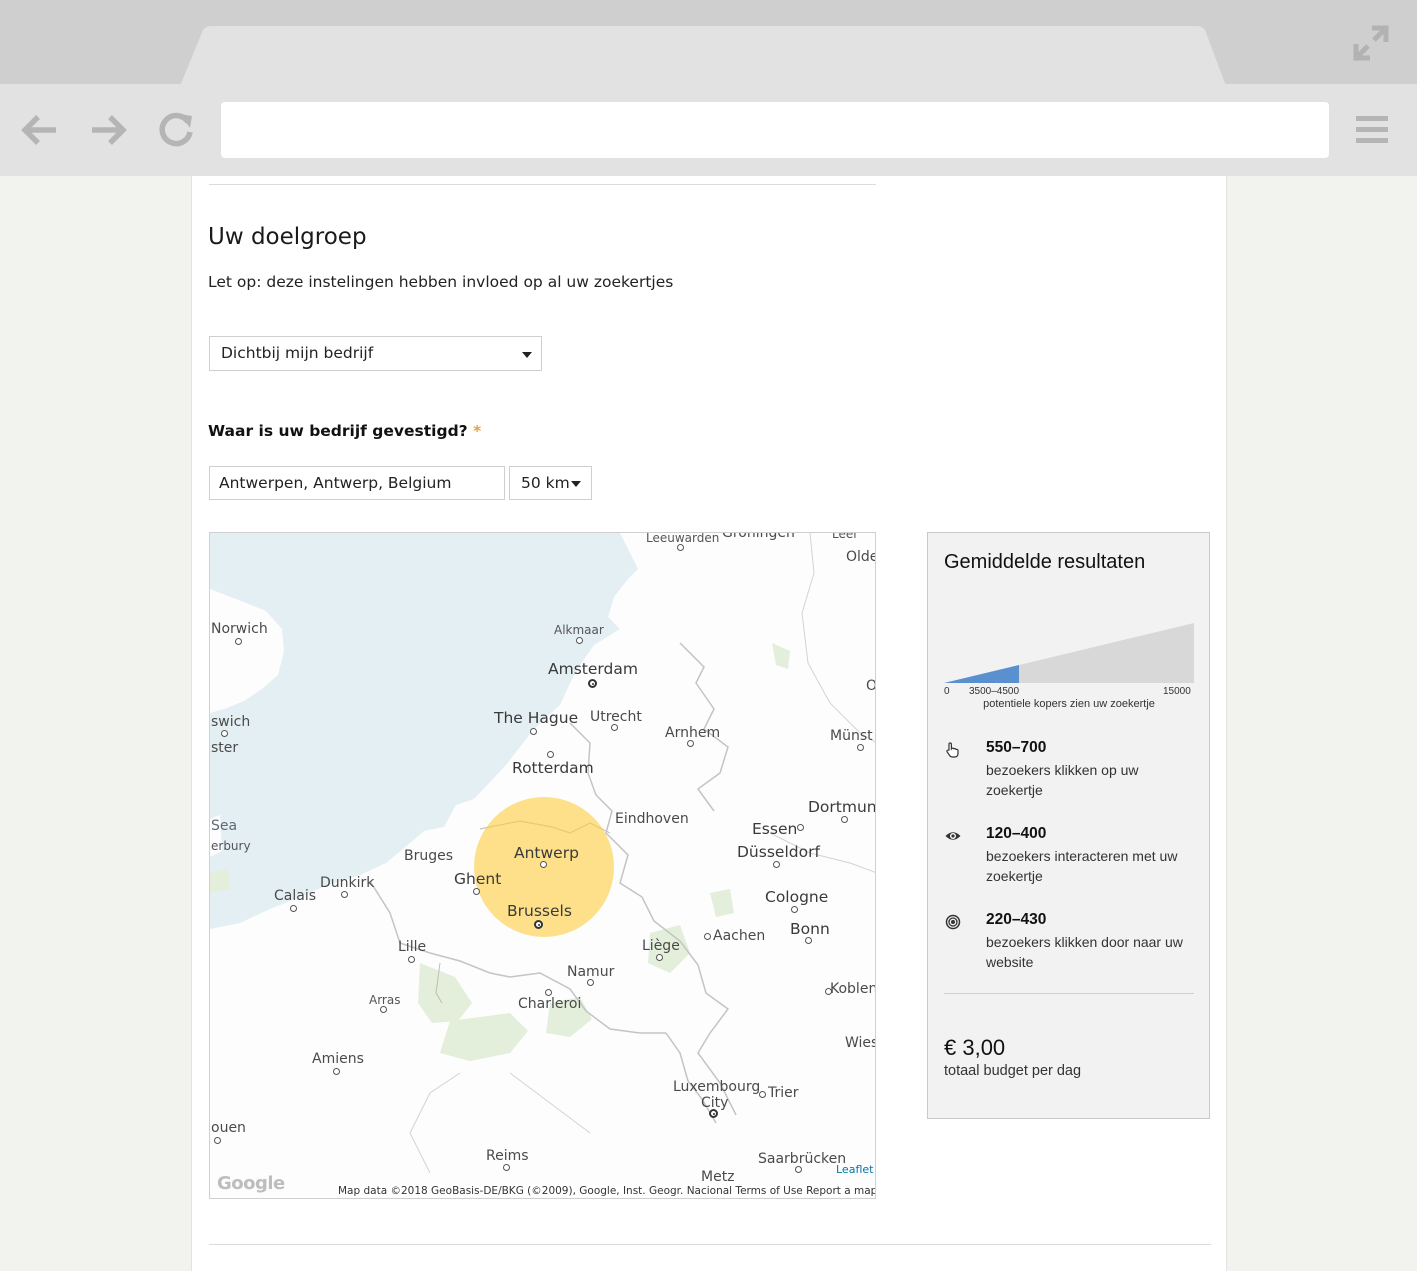 This screenshot has height=1271, width=1417. I want to click on metric-interactions-value: 120–400, so click(1016, 833).